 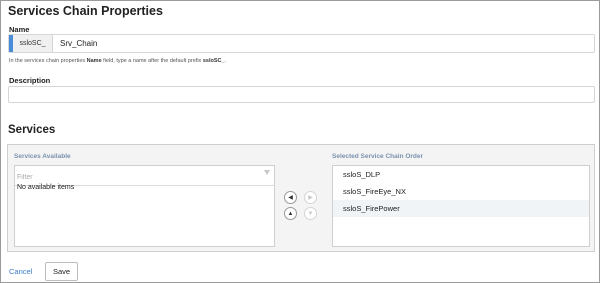 I want to click on save-button: Save, so click(x=61, y=271).